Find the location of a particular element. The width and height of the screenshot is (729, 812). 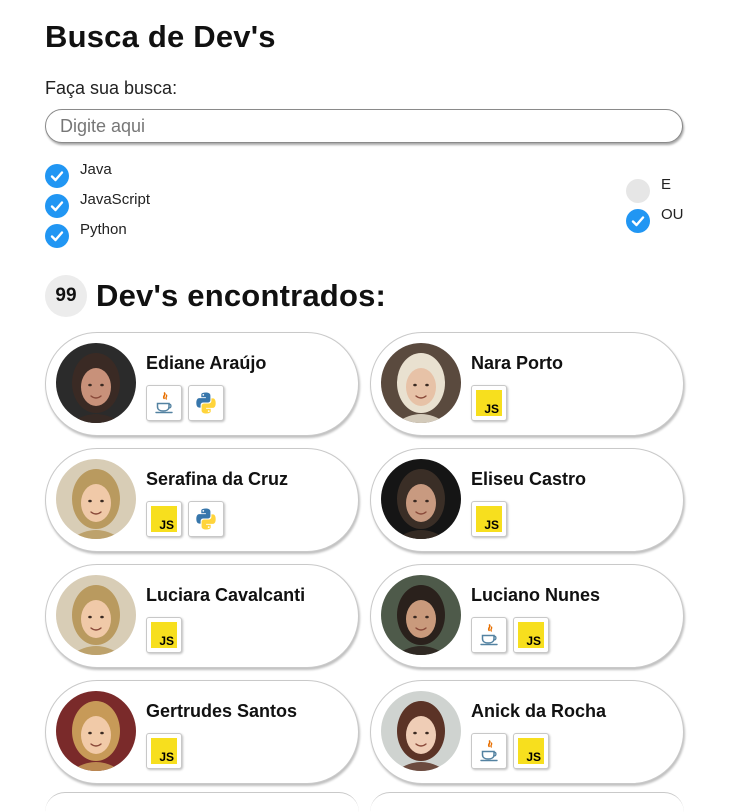

dev-card: Eliseu Castro JS is located at coordinates (527, 500).